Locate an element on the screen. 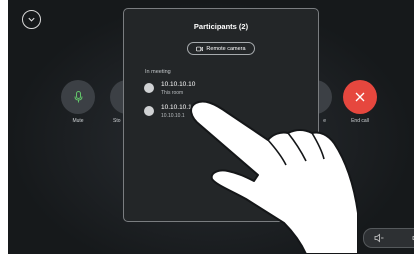  mute-button is located at coordinates (78, 97).